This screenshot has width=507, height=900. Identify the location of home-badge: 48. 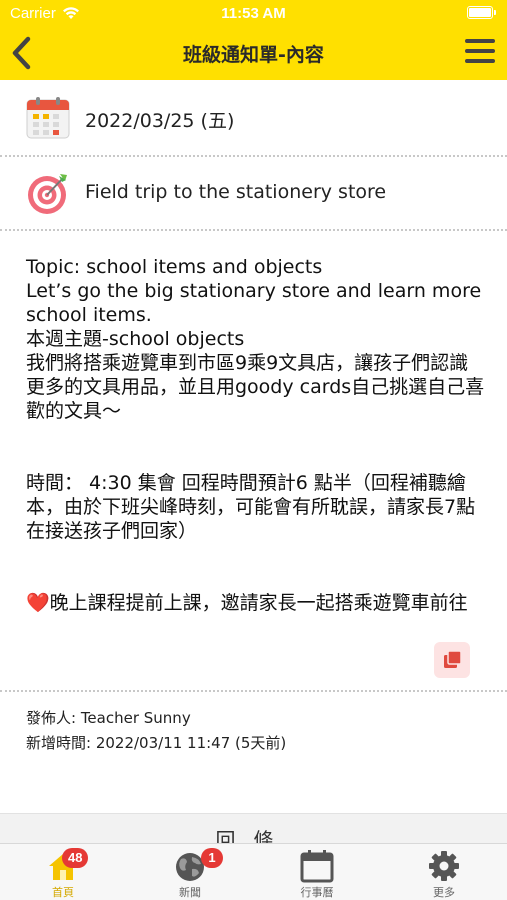
(75, 858).